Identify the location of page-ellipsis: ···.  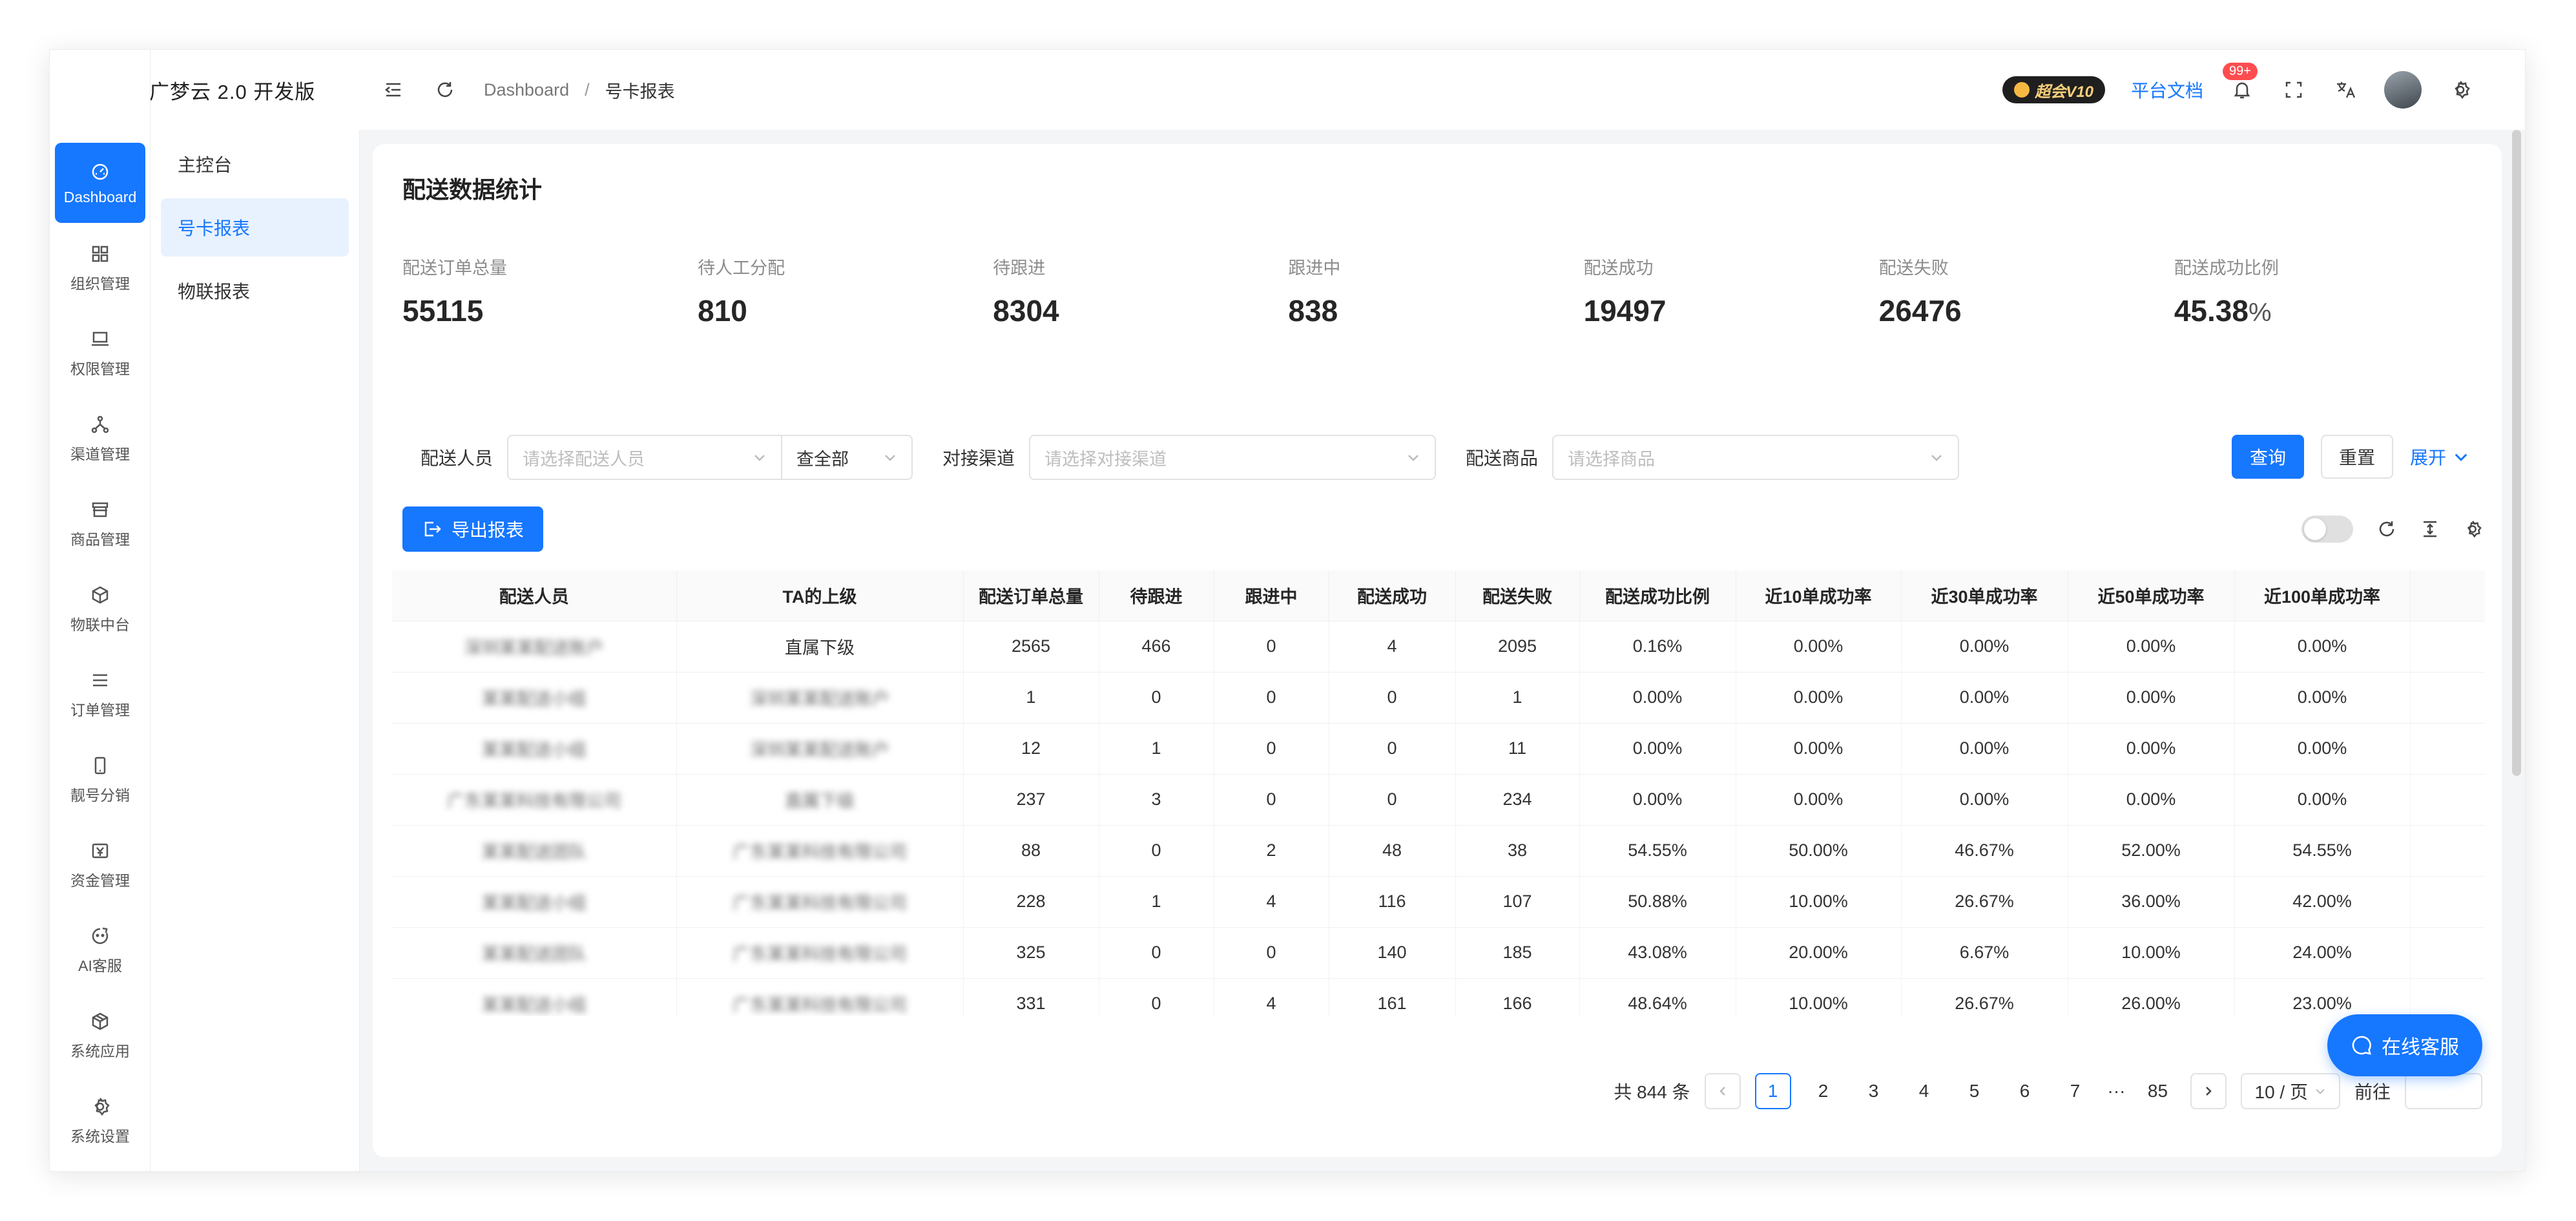
(2117, 1091).